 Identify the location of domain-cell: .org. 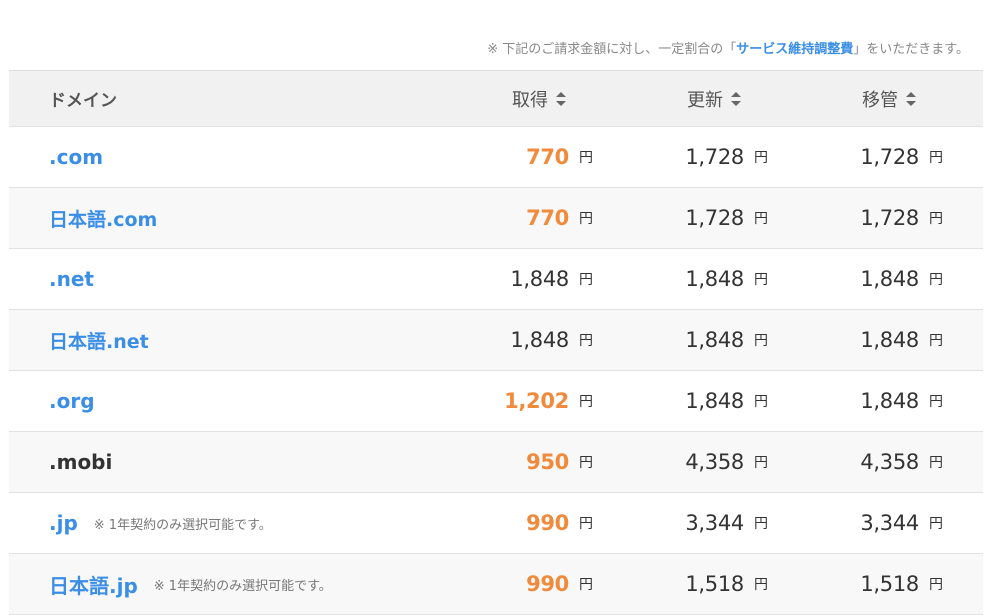
(72, 401).